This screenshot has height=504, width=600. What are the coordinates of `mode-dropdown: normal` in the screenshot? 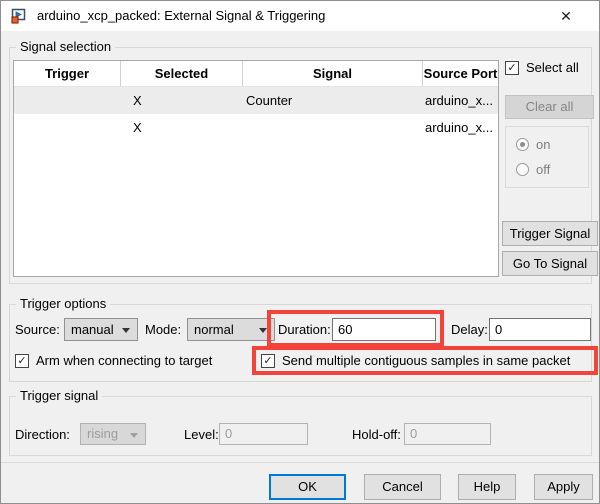 It's located at (231, 329).